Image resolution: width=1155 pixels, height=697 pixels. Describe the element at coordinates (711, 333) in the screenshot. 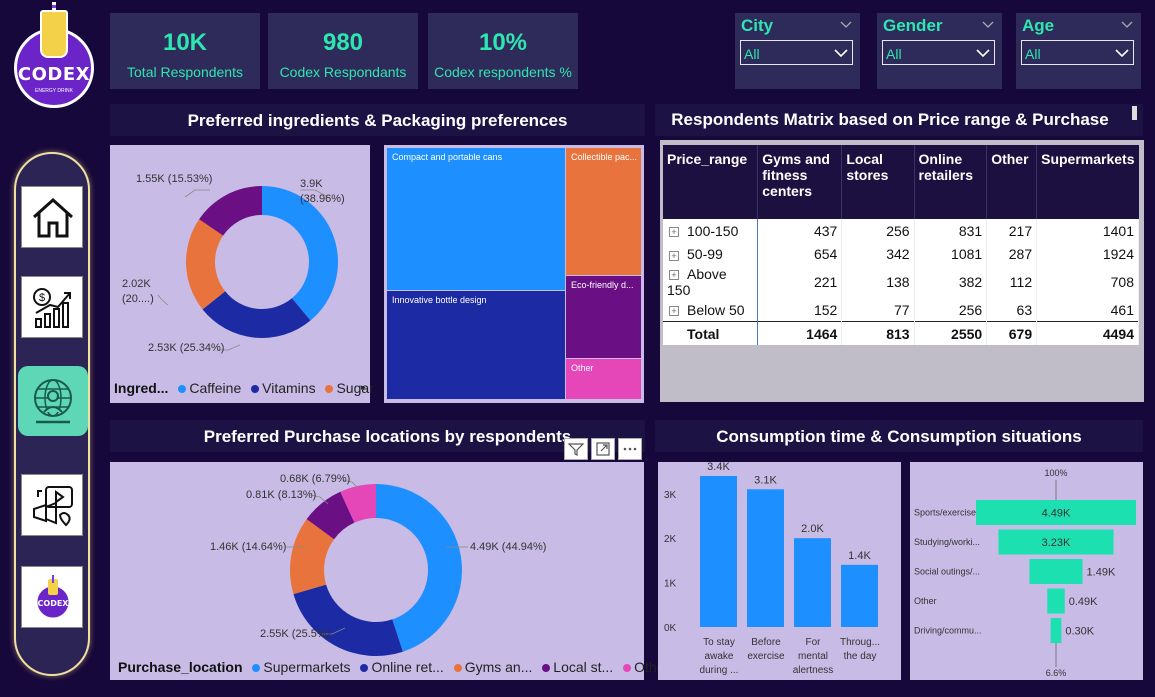

I see `total-label: Total` at that location.